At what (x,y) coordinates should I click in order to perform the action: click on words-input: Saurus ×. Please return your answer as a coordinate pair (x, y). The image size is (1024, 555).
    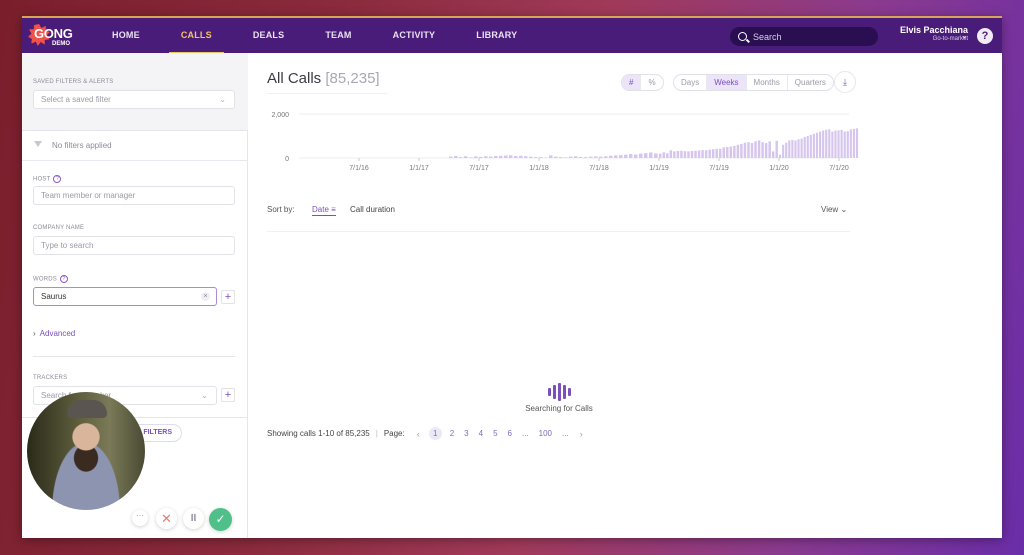
    Looking at the image, I should click on (125, 296).